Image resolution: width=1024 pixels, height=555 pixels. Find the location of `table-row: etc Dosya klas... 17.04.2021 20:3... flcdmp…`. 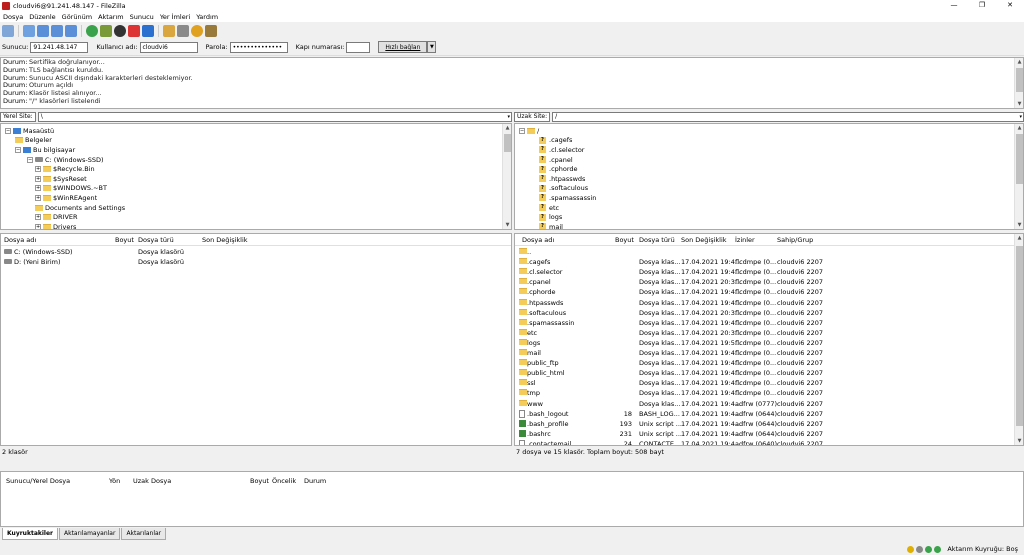

table-row: etc Dosya klas... 17.04.2021 20:3... flcdmp… is located at coordinates (769, 333).